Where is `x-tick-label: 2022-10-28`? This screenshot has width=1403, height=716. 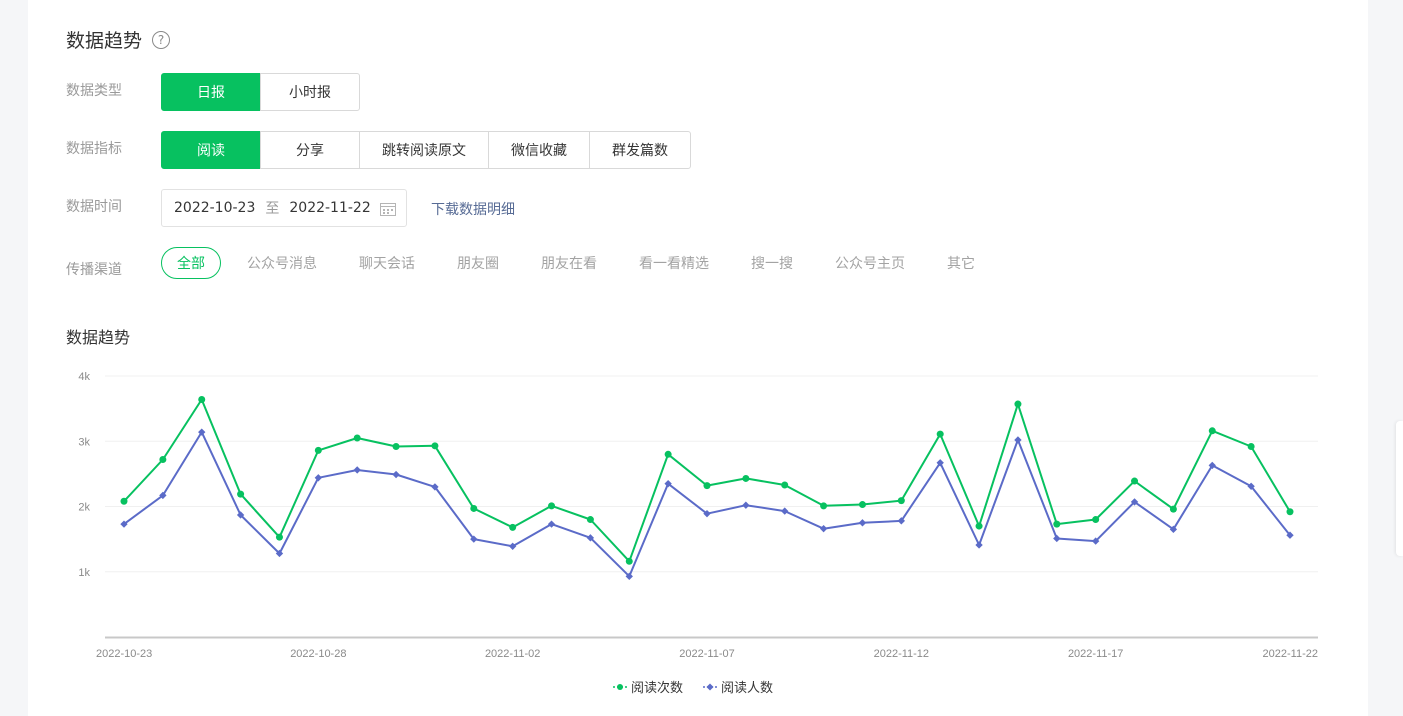
x-tick-label: 2022-10-28 is located at coordinates (318, 654).